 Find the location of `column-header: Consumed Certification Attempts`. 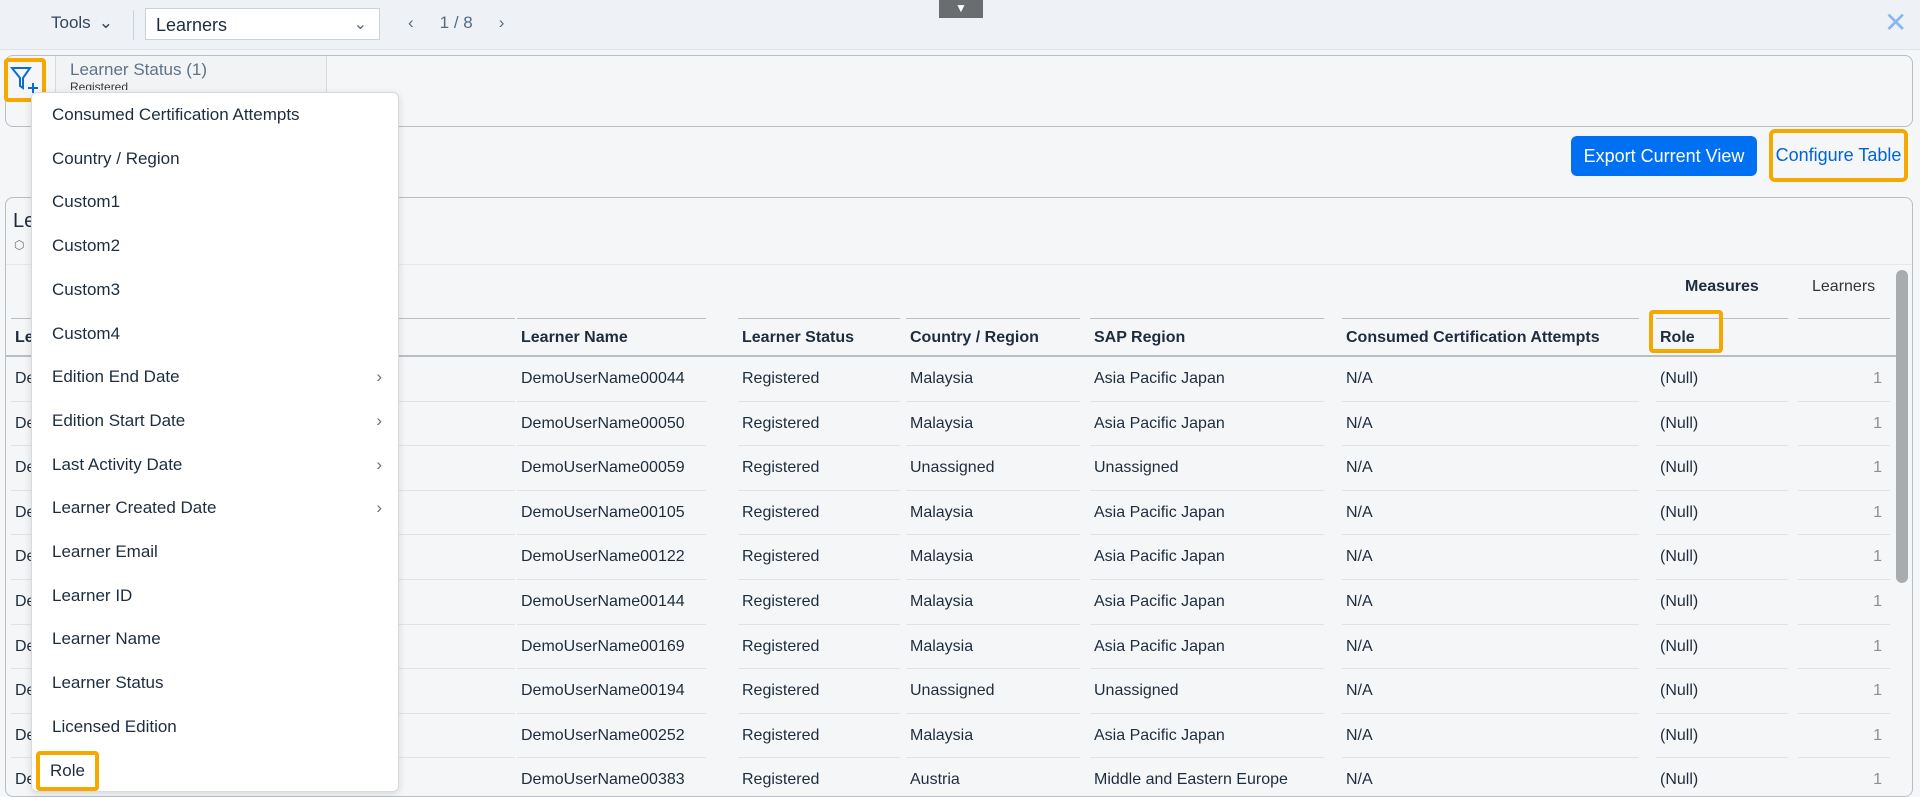

column-header: Consumed Certification Attempts is located at coordinates (1490, 337).